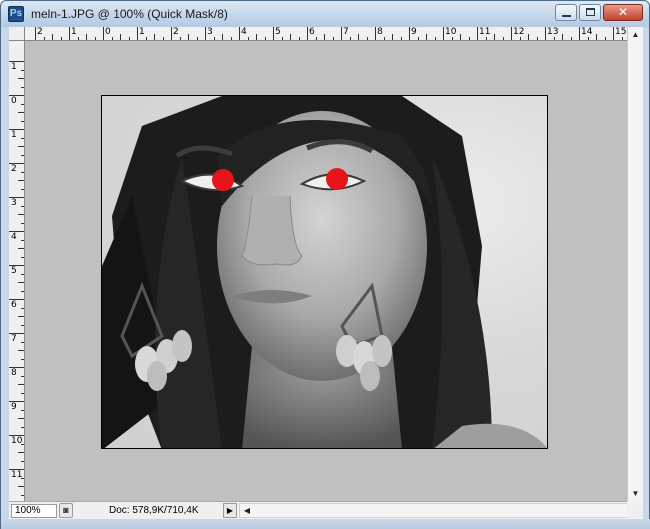 The width and height of the screenshot is (650, 529). What do you see at coordinates (566, 12) in the screenshot?
I see `minimize-button` at bounding box center [566, 12].